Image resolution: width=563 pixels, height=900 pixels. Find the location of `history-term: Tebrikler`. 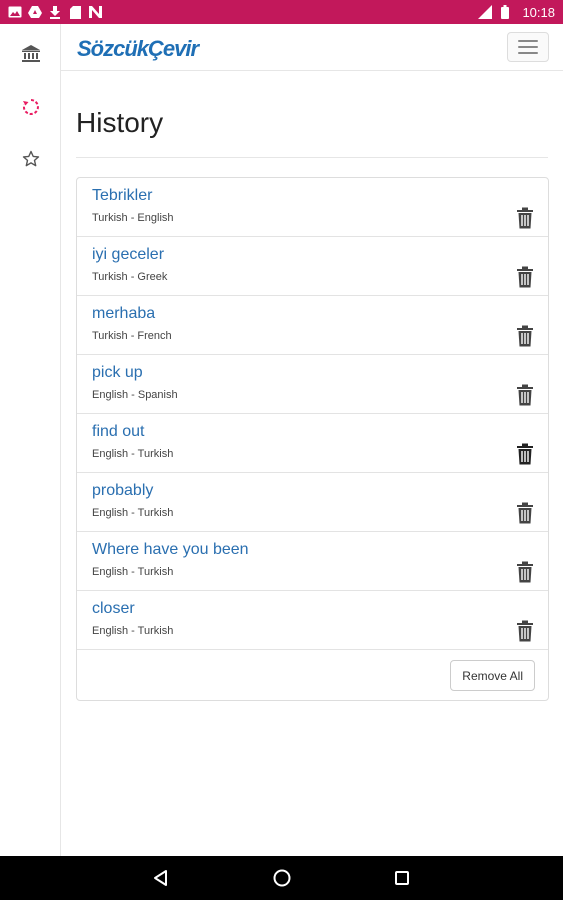

history-term: Tebrikler is located at coordinates (122, 196).